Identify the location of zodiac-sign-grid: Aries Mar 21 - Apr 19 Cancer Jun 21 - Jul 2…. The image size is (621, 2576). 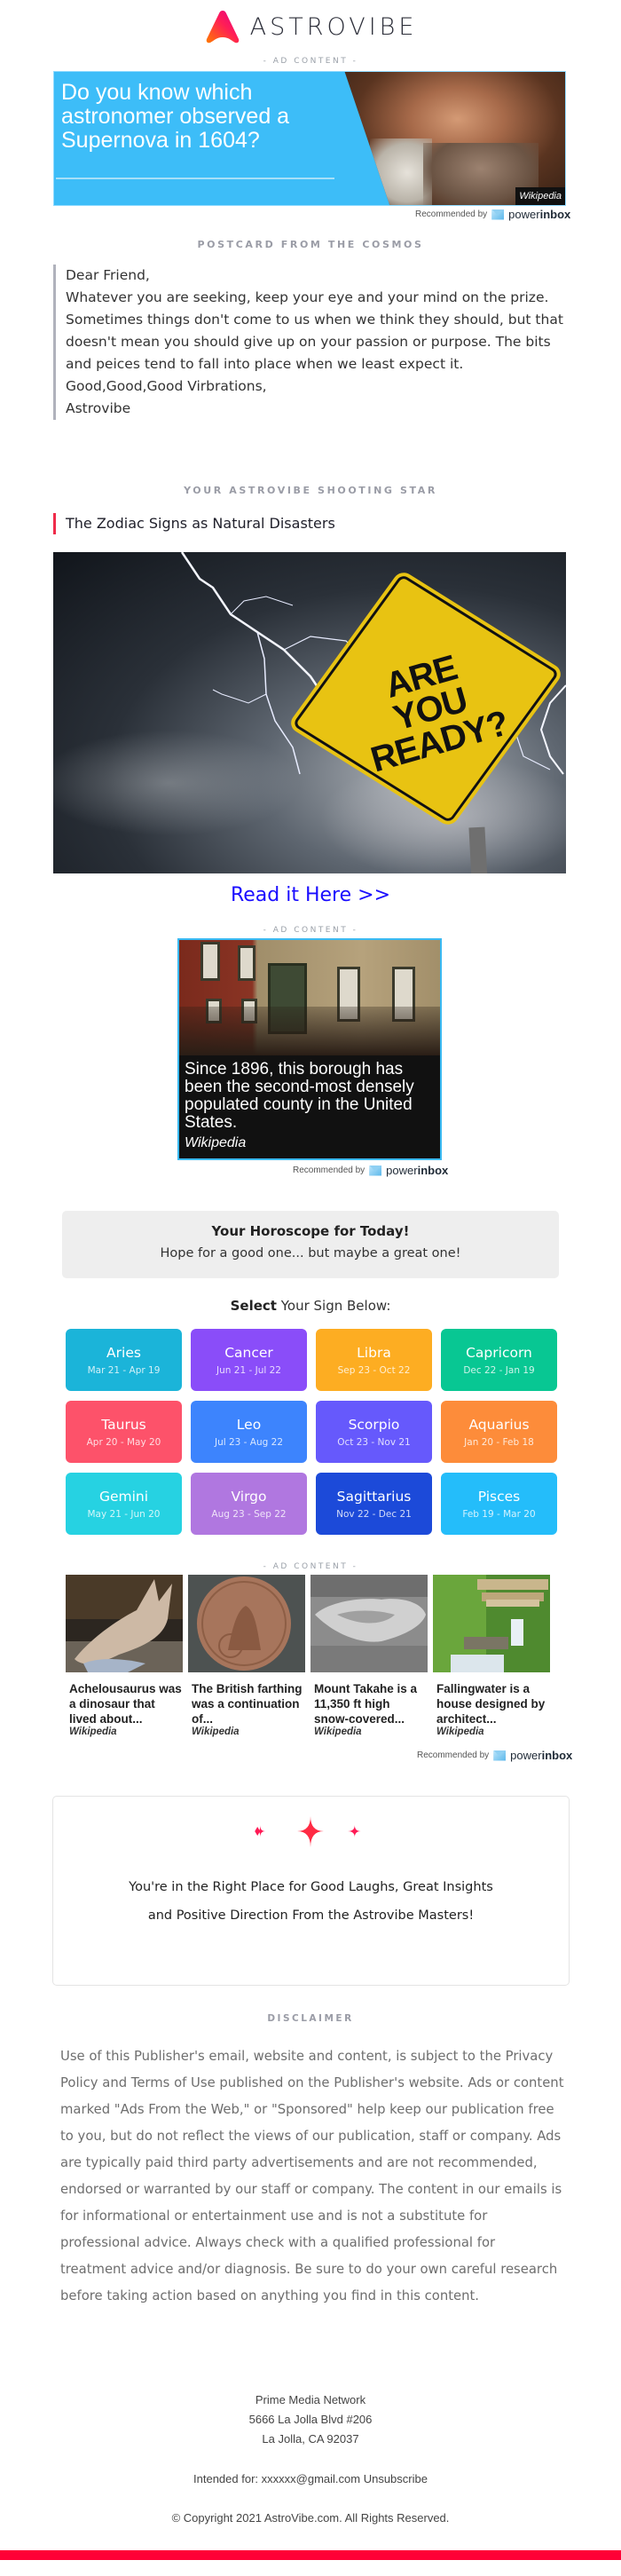
(311, 1432).